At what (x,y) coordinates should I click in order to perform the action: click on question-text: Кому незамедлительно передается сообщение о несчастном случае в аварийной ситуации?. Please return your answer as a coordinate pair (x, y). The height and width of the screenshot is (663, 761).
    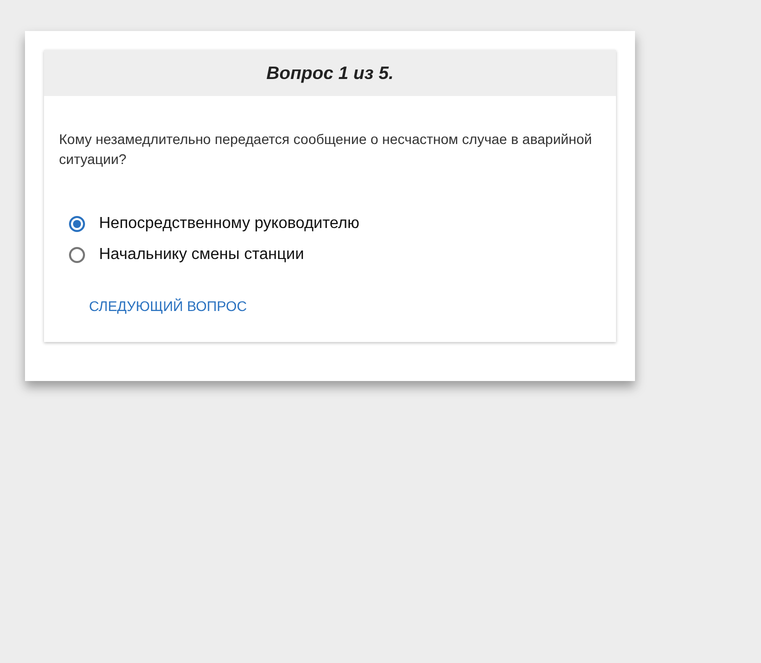
    Looking at the image, I should click on (326, 149).